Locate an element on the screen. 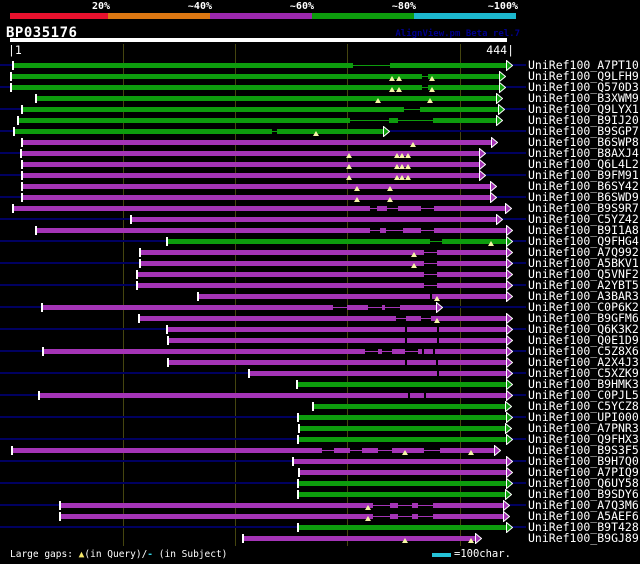  hit-label: UniRef100_B9GJ89 is located at coordinates (583, 538).